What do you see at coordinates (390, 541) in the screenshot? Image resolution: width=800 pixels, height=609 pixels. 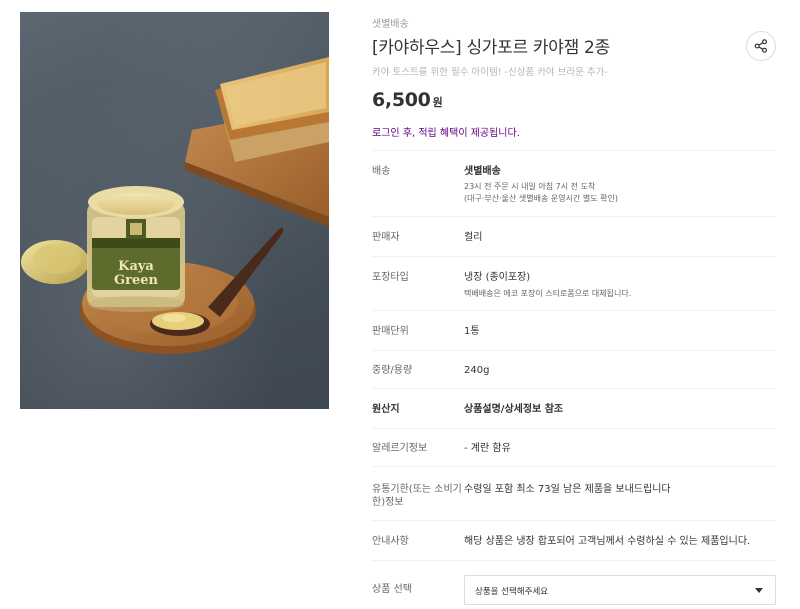 I see `spec-label-notice: 안내사항` at bounding box center [390, 541].